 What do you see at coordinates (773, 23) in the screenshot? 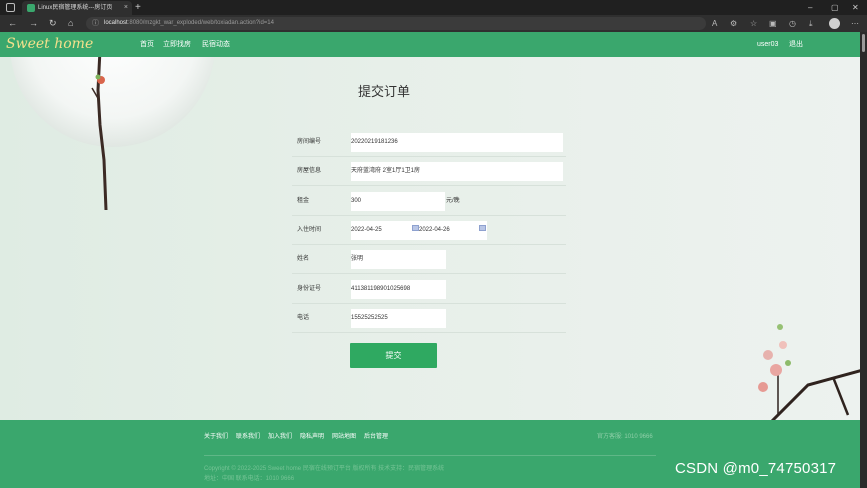
I see `collections-icon: ▣` at bounding box center [773, 23].